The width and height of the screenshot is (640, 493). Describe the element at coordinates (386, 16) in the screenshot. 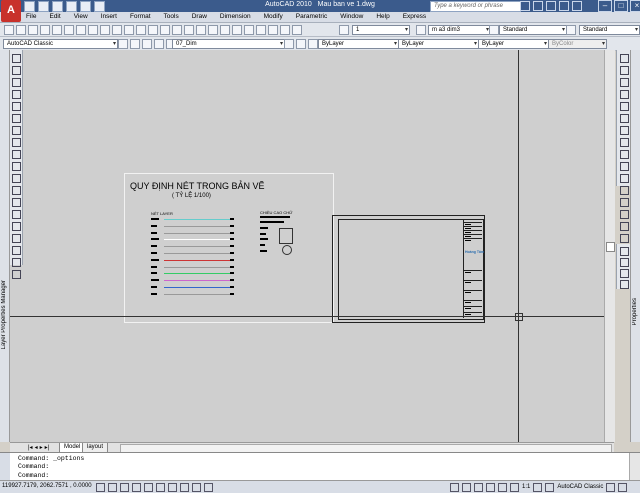

I see `menu-help: Help` at that location.